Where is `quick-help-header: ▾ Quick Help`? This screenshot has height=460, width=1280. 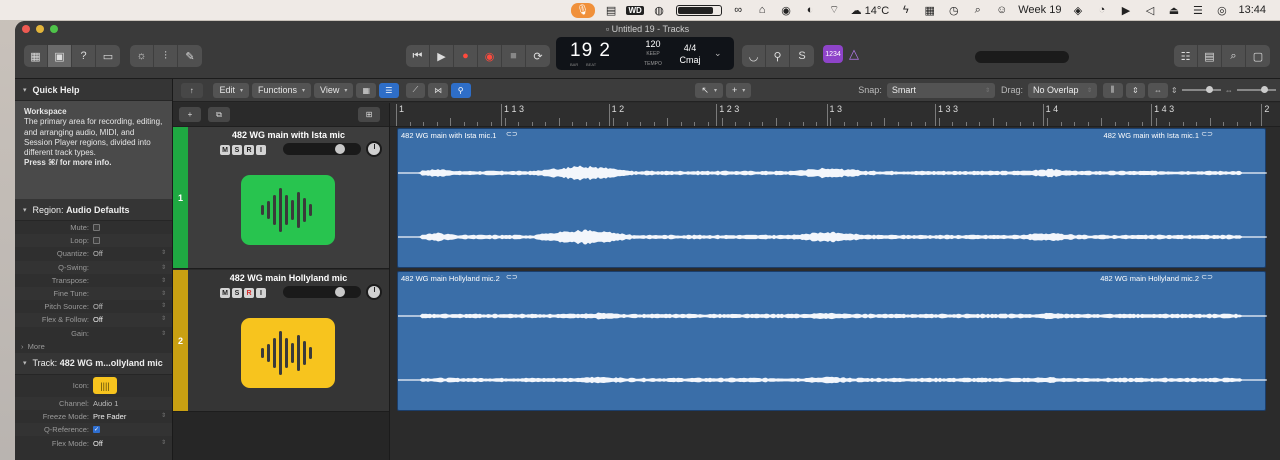 quick-help-header: ▾ Quick Help is located at coordinates (93, 90).